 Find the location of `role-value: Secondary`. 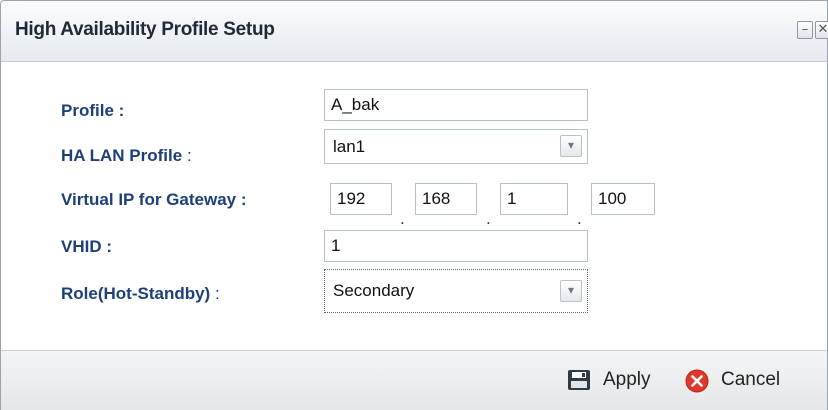

role-value: Secondary is located at coordinates (374, 290).